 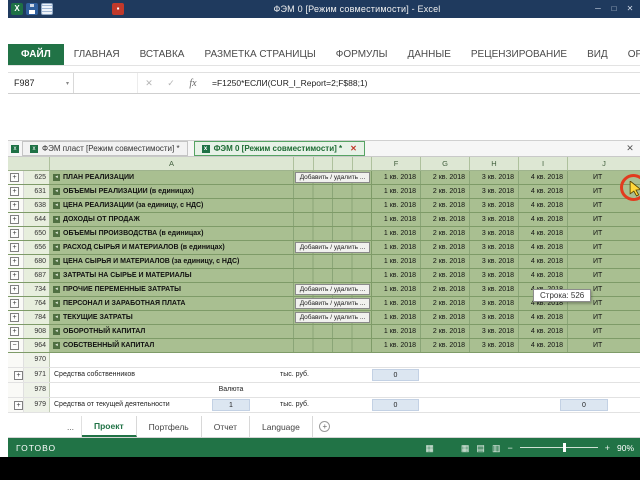 I want to click on row-header: 734, so click(x=37, y=289).